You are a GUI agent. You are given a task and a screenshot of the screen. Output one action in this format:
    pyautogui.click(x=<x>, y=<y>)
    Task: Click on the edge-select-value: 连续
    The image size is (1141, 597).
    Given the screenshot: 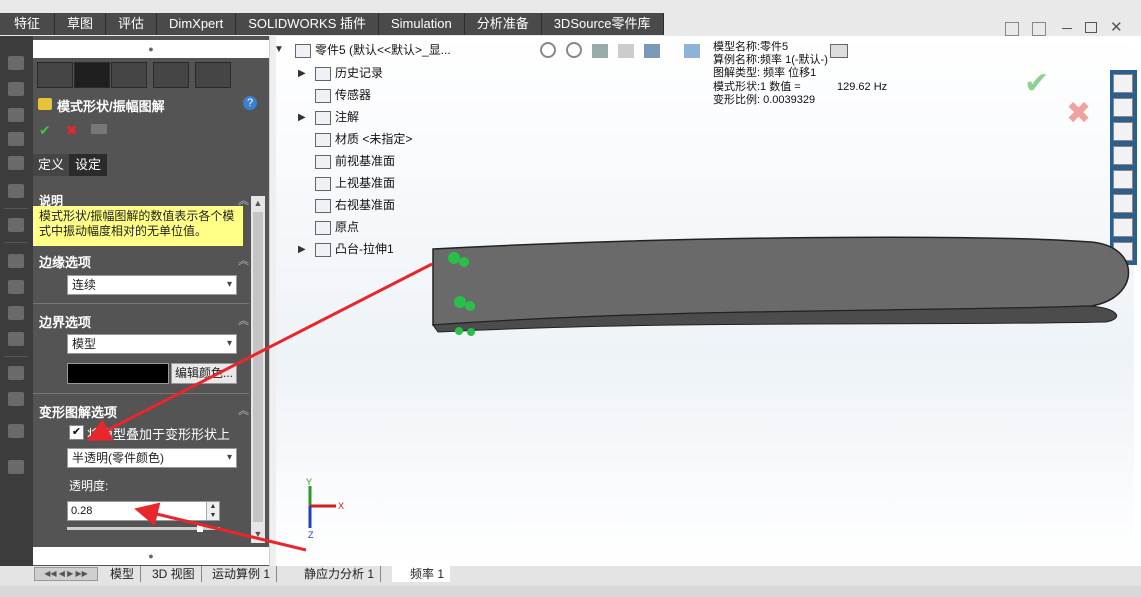 What is the action you would take?
    pyautogui.click(x=84, y=285)
    